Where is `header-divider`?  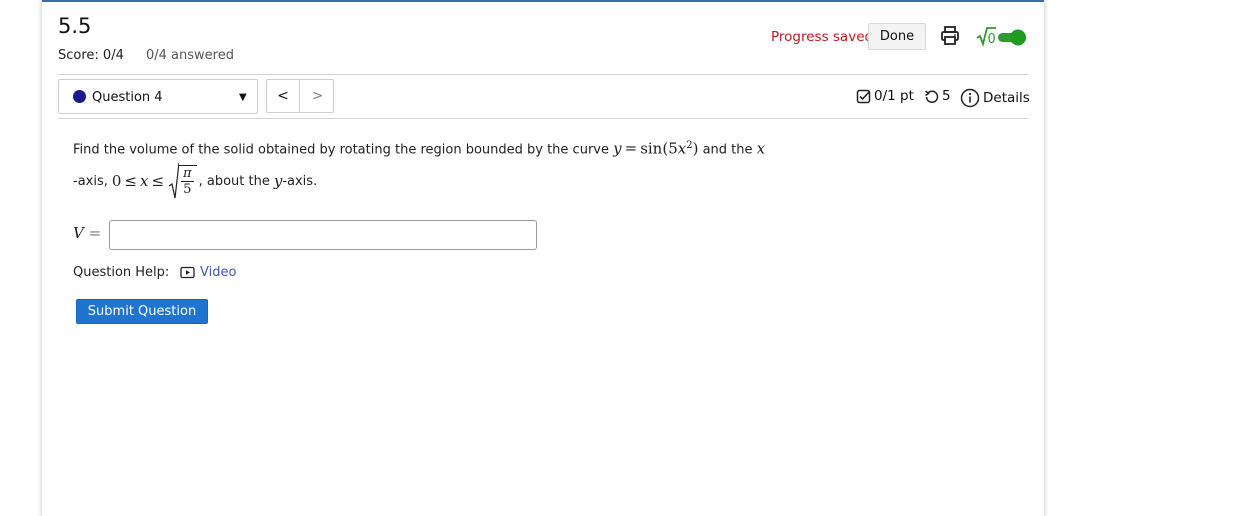 header-divider is located at coordinates (543, 74).